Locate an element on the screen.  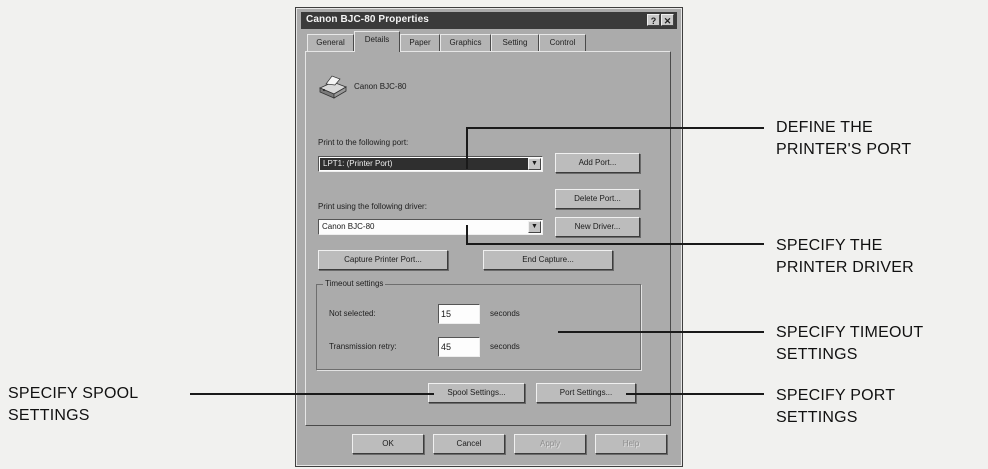
timeout-callout-line is located at coordinates (661, 332).